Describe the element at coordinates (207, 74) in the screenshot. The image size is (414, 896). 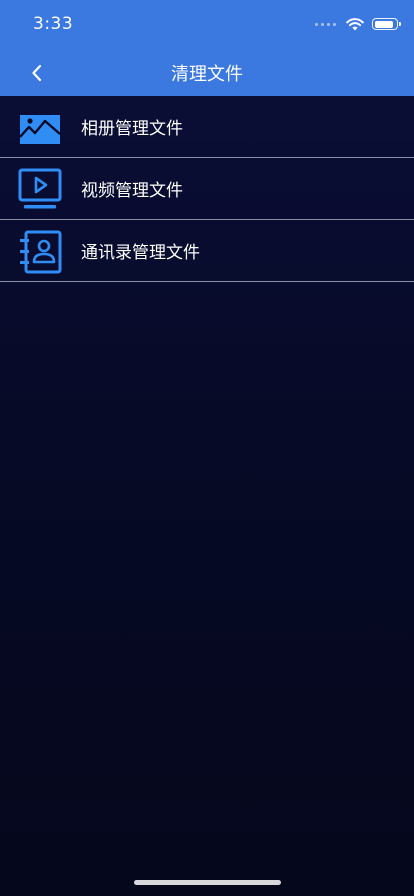
I see `page-title: 清理文件` at that location.